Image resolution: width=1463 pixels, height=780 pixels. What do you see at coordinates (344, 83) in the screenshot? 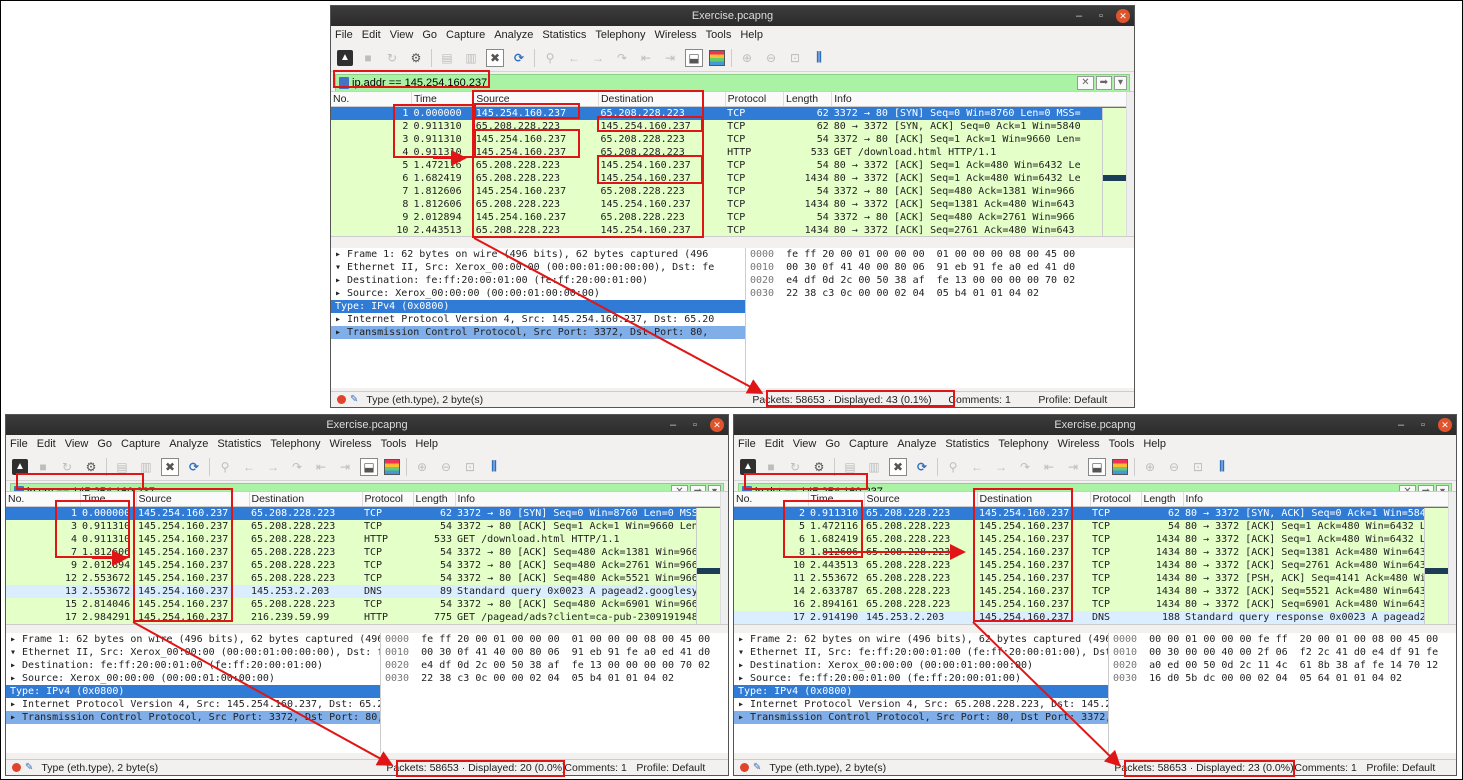
I see `bookmark-icon` at bounding box center [344, 83].